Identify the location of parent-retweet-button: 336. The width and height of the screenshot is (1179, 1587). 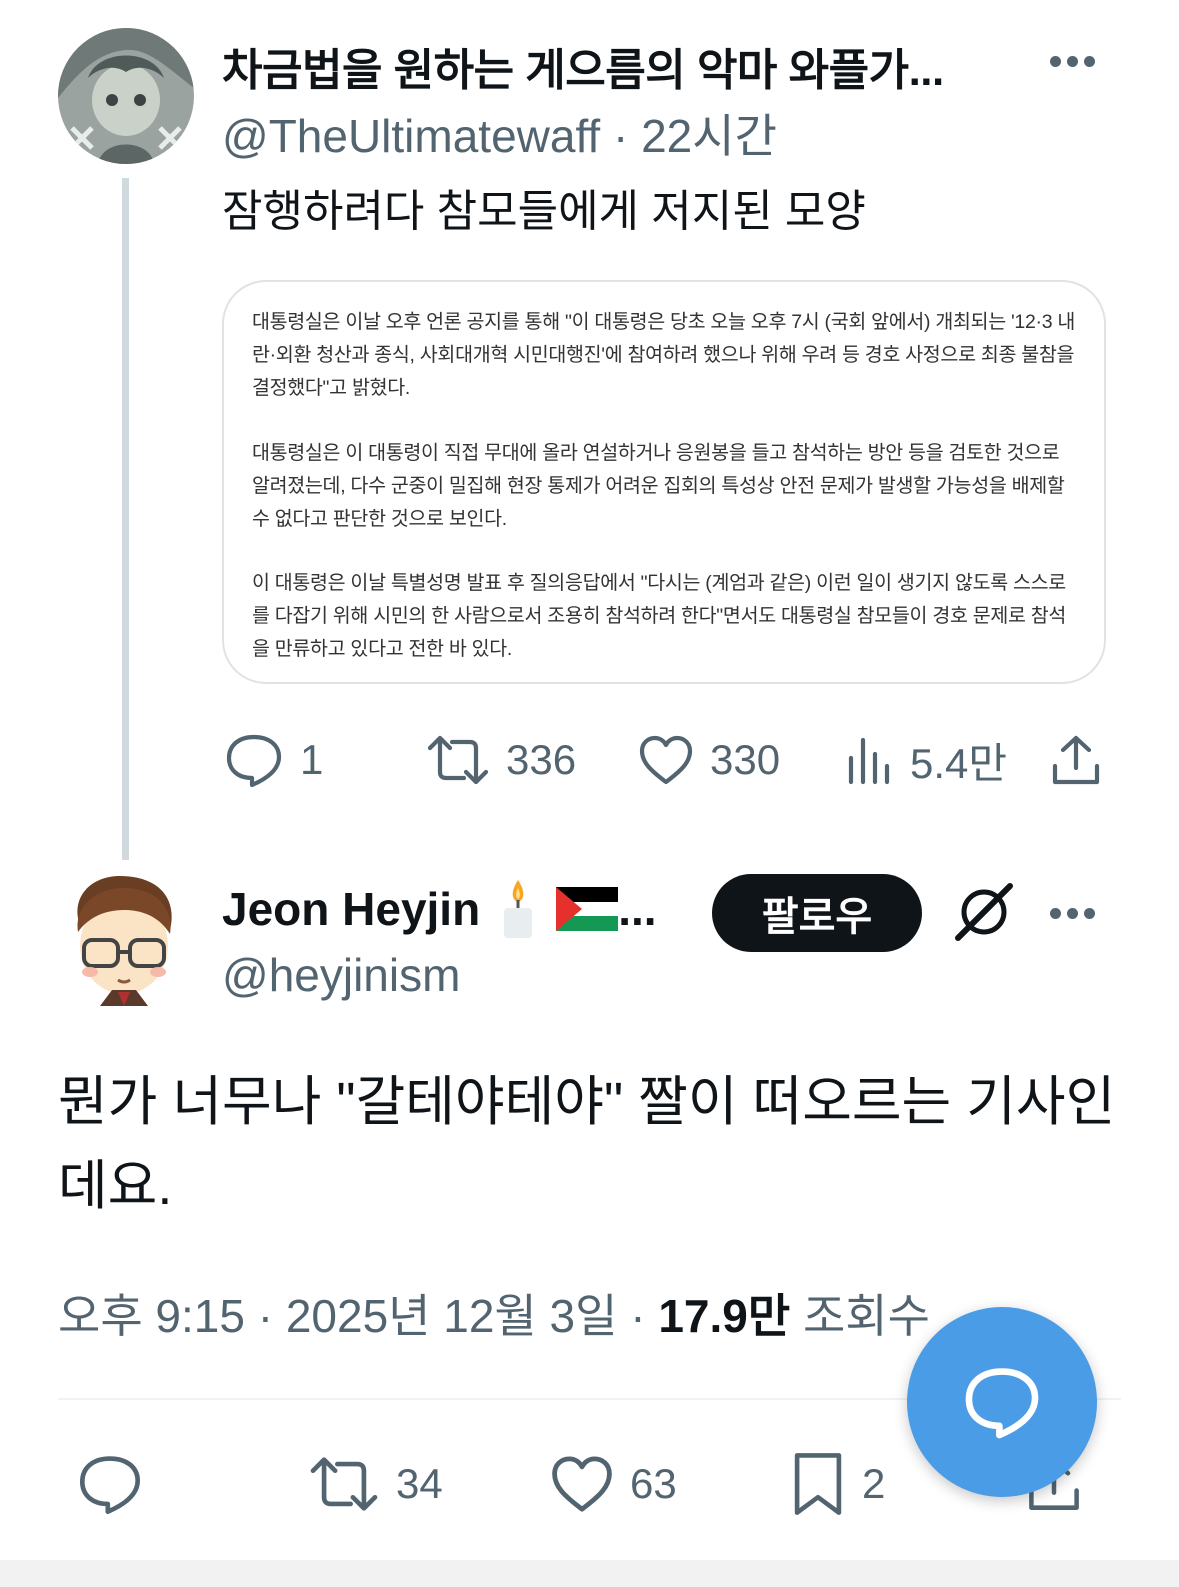
(501, 760).